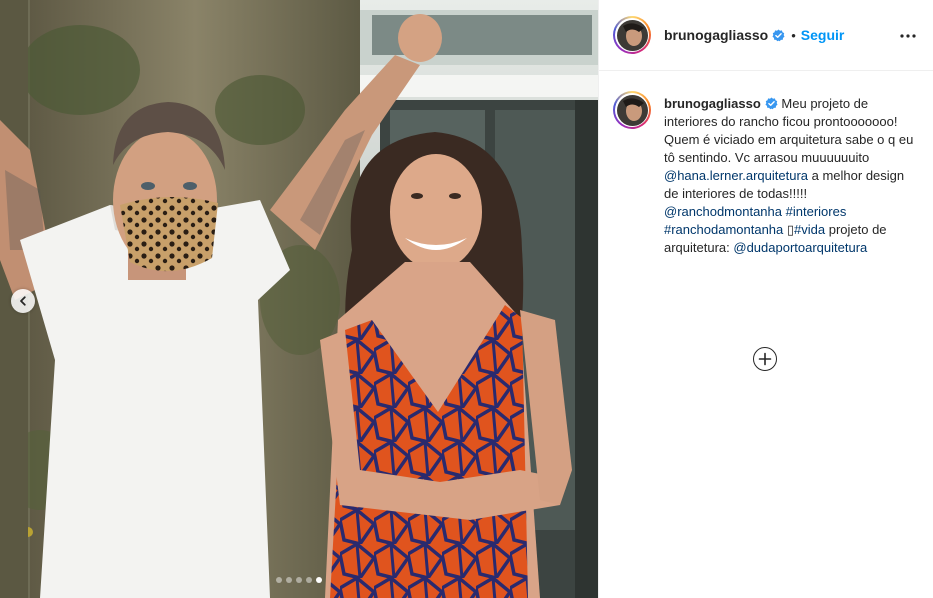  I want to click on caption-symbol: ▯, so click(789, 229).